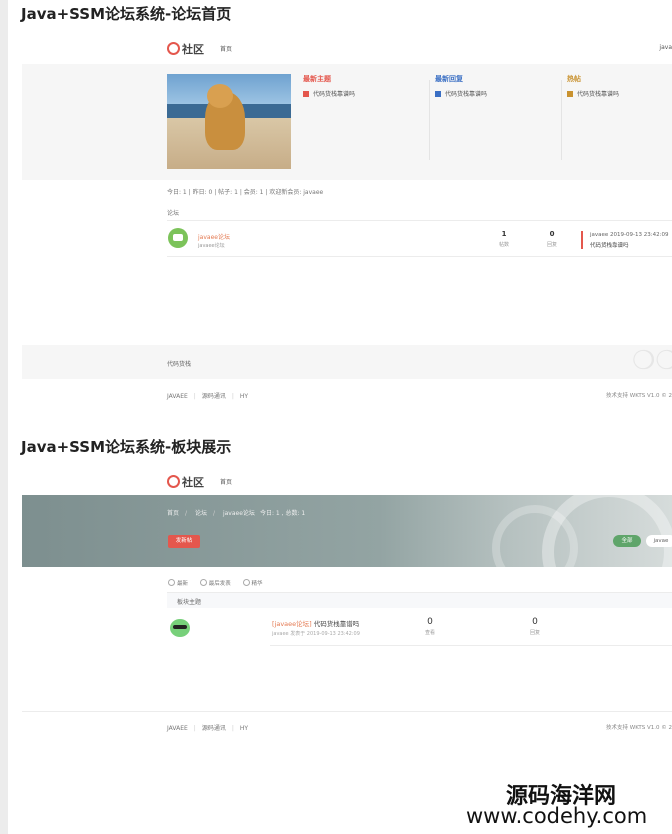  I want to click on hot-posts-title: 热帖, so click(574, 79).